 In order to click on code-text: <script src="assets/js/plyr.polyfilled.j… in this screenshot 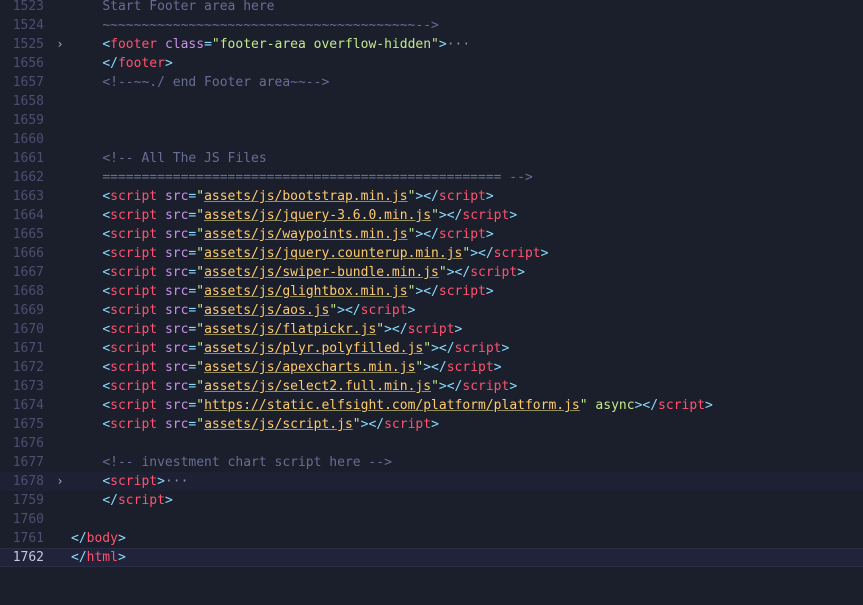, I will do `click(290, 348)`.